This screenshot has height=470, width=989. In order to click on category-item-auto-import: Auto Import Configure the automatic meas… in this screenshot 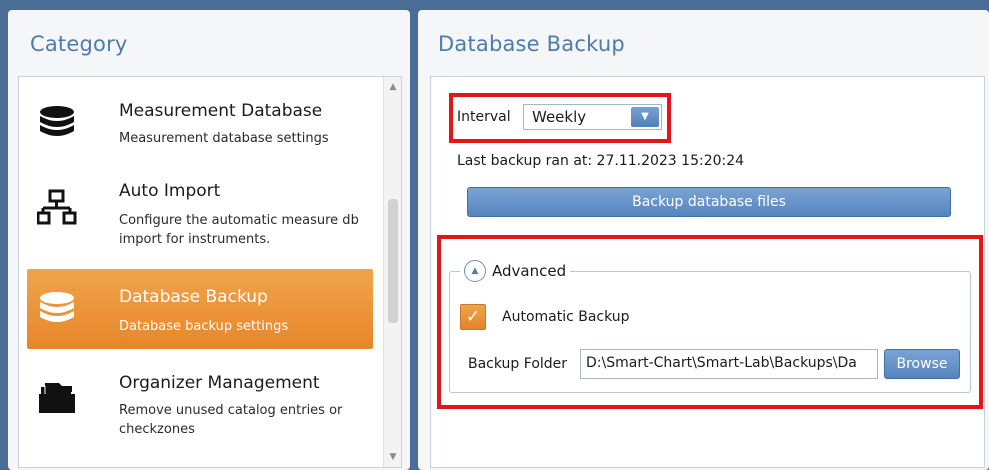, I will do `click(200, 219)`.